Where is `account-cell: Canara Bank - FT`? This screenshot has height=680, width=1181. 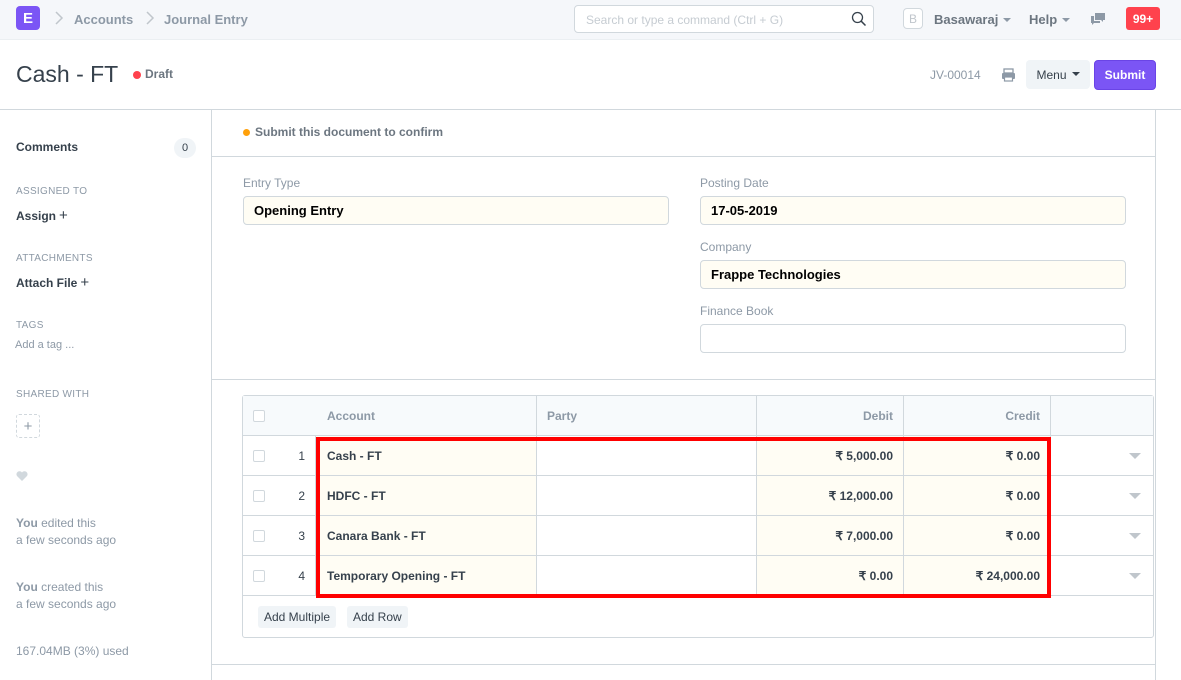 account-cell: Canara Bank - FT is located at coordinates (426, 535).